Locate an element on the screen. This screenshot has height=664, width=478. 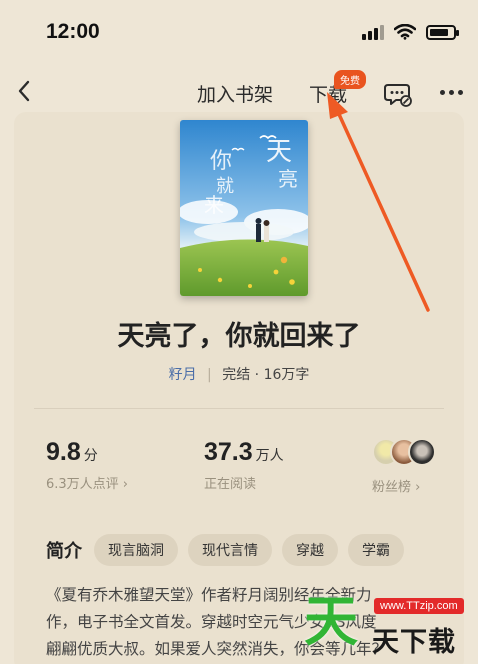
watermark-text: 天下载 is located at coordinates (414, 642).